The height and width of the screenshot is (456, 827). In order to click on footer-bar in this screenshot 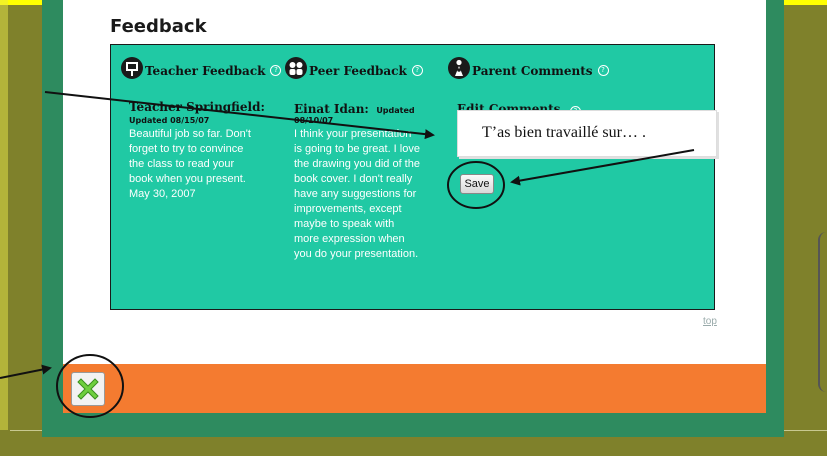, I will do `click(414, 388)`.